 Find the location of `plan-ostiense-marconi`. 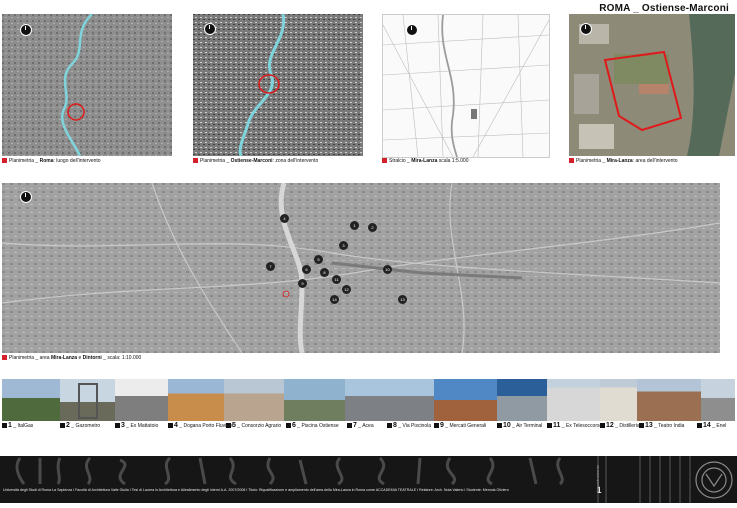

plan-ostiense-marconi is located at coordinates (278, 85).